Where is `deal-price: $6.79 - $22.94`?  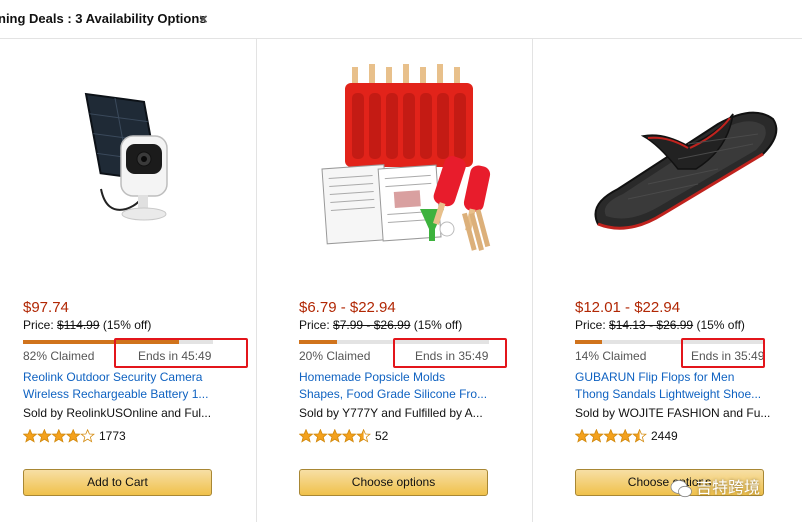 deal-price: $6.79 - $22.94 is located at coordinates (347, 307).